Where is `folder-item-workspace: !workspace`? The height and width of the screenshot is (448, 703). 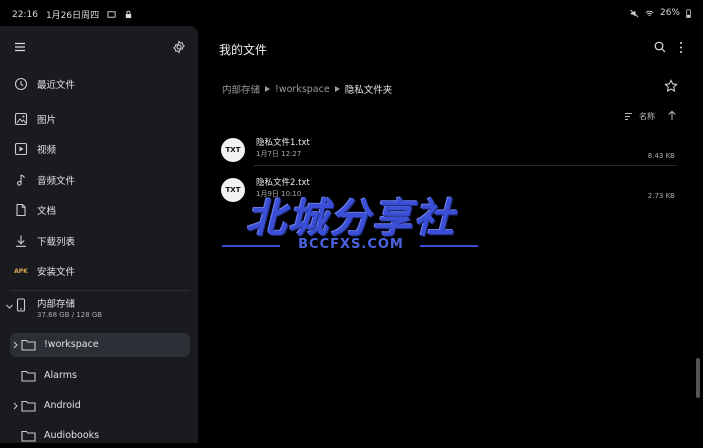
folder-item-workspace: !workspace is located at coordinates (100, 345).